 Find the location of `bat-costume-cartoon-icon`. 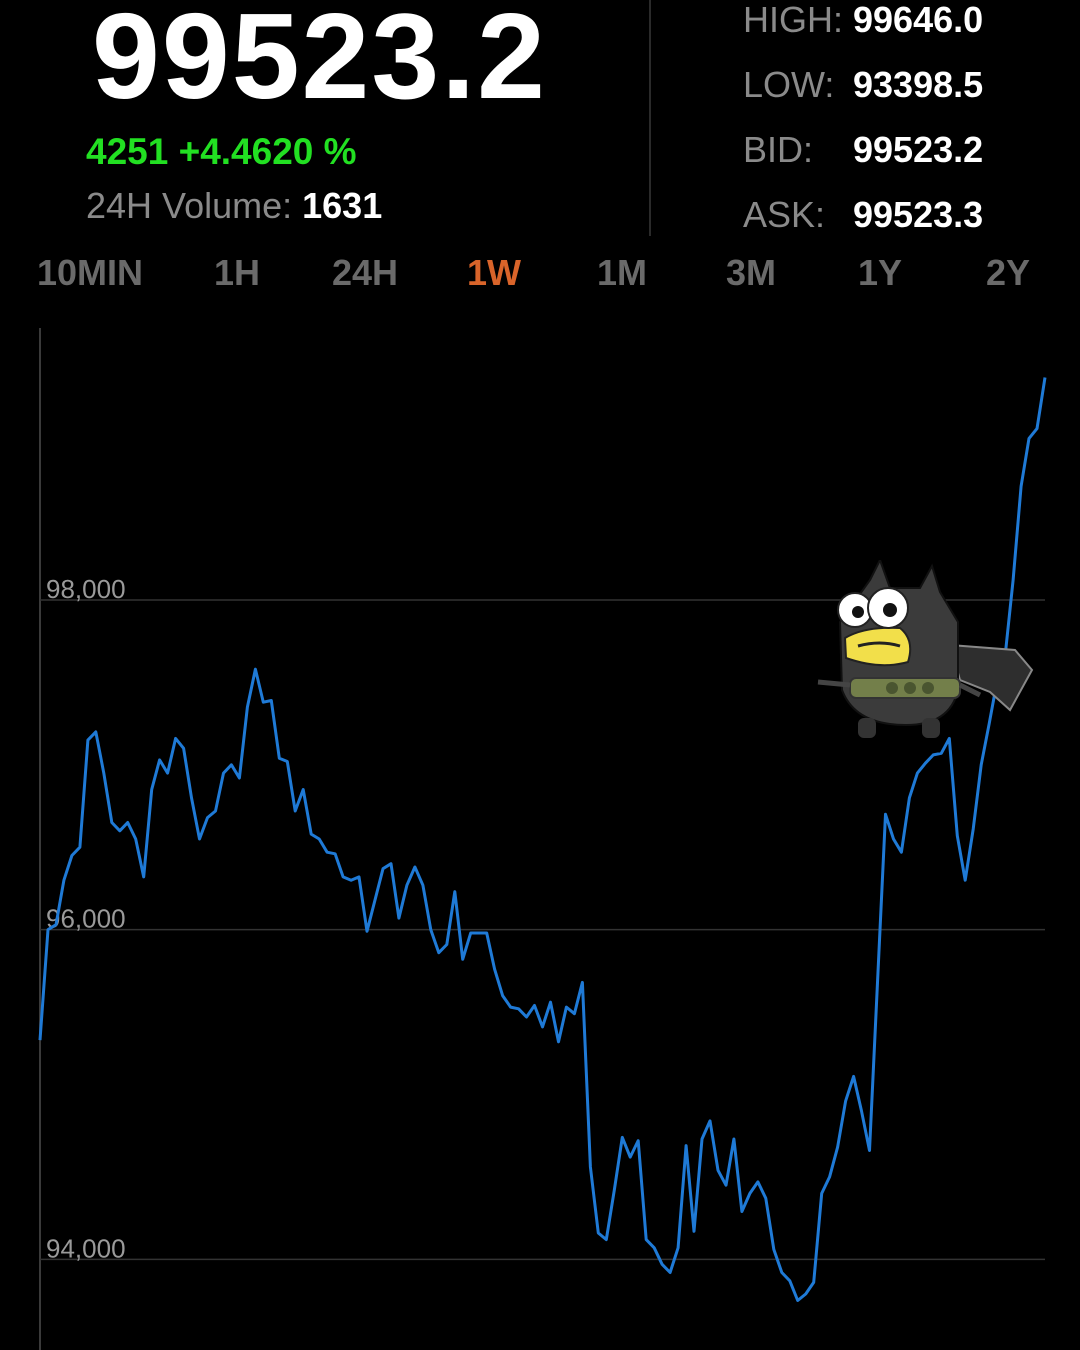

bat-costume-cartoon-icon is located at coordinates (925, 653).